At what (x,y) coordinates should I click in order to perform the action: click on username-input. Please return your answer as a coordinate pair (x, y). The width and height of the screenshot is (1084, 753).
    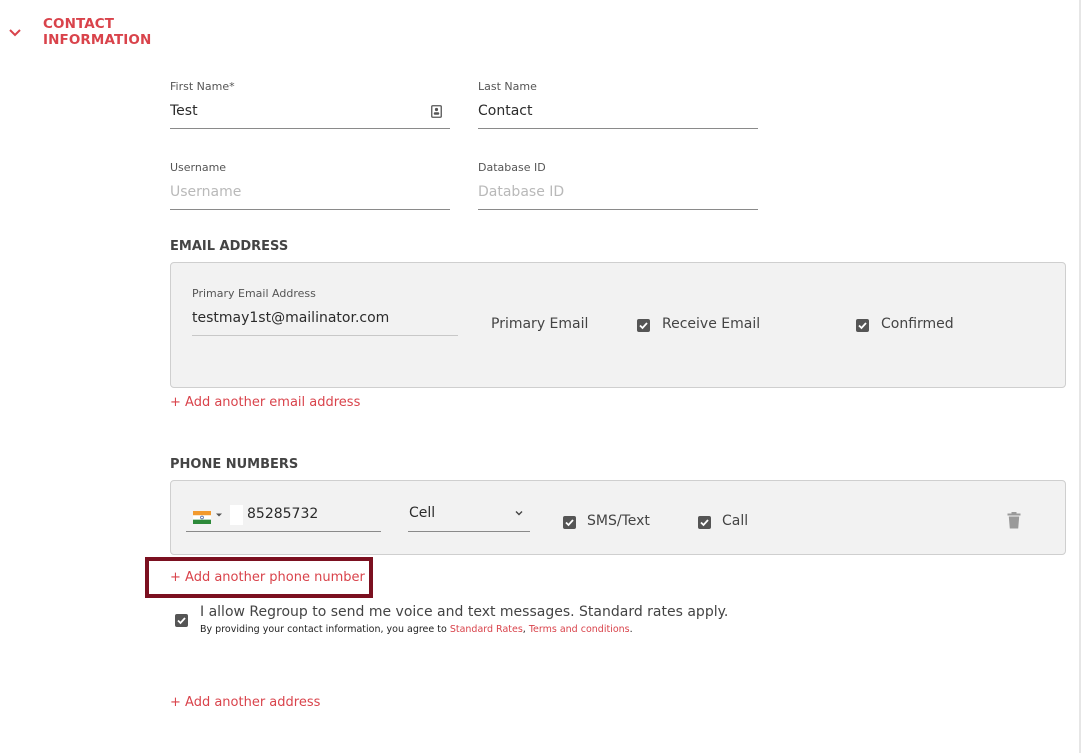
    Looking at the image, I should click on (305, 192).